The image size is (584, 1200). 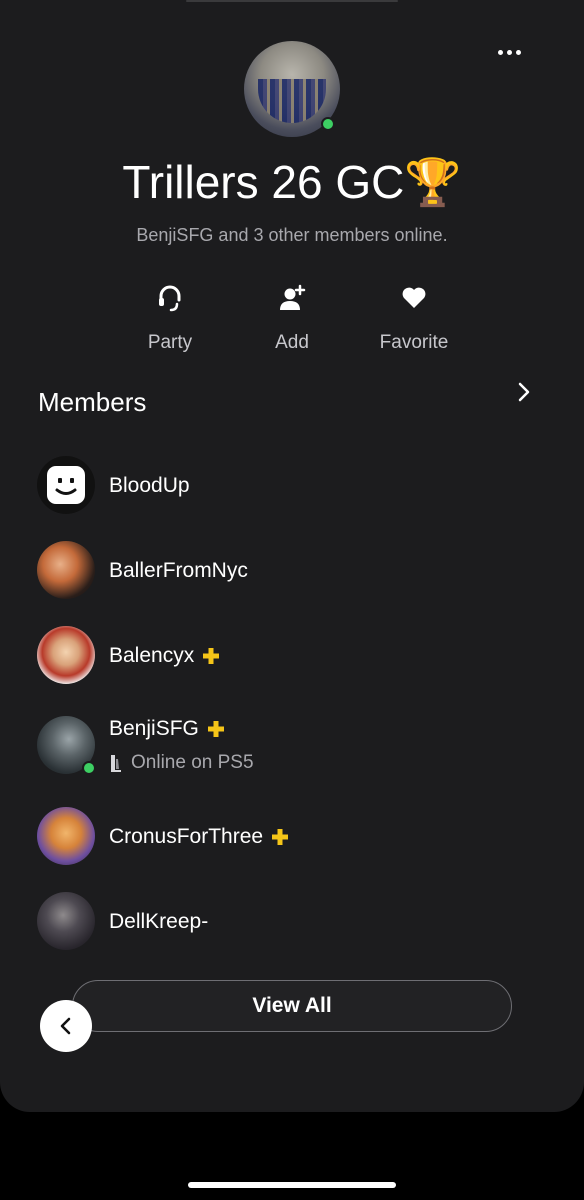 What do you see at coordinates (287, 922) in the screenshot?
I see `member-row-dellkreep: DellKreep-` at bounding box center [287, 922].